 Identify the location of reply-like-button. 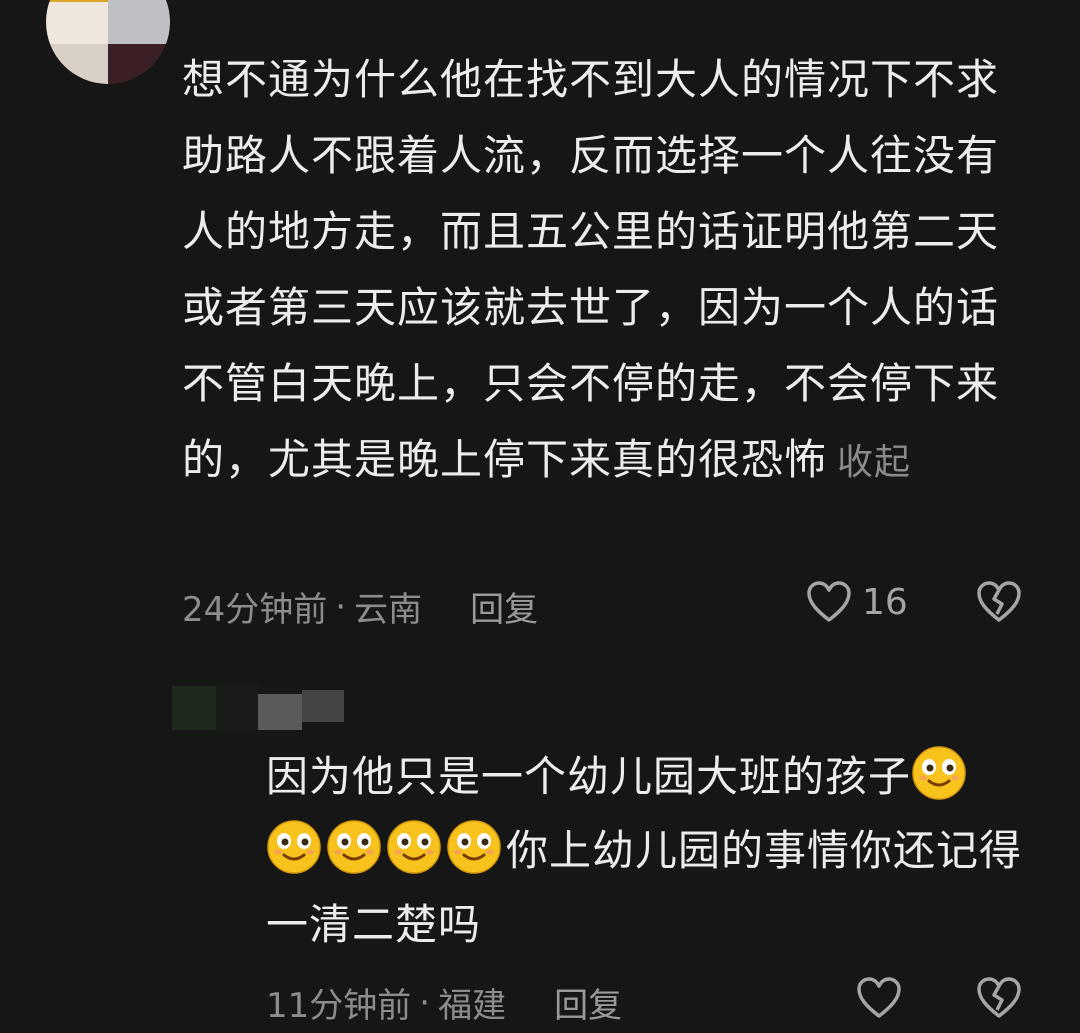
(879, 998).